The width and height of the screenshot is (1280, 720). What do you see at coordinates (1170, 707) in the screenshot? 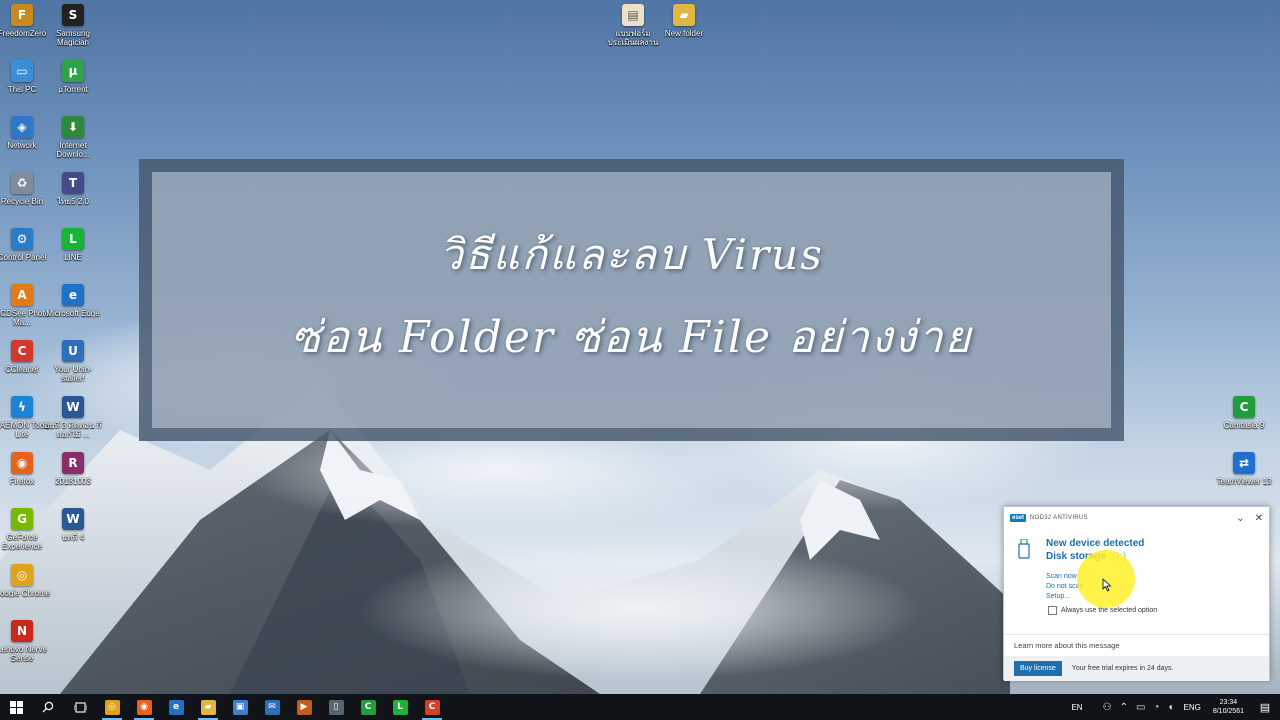
I see `volume-icon: ◖` at bounding box center [1170, 707].